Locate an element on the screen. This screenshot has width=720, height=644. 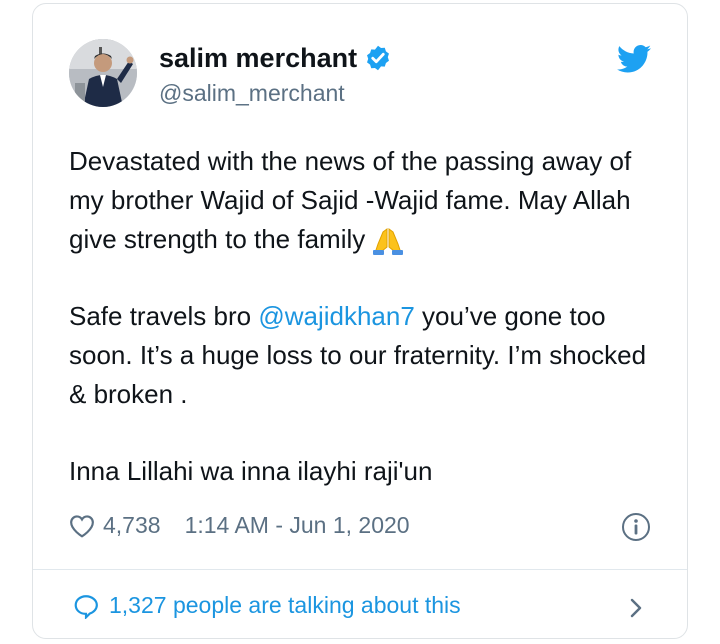
mention-link: @wajidkhan7 is located at coordinates (336, 316).